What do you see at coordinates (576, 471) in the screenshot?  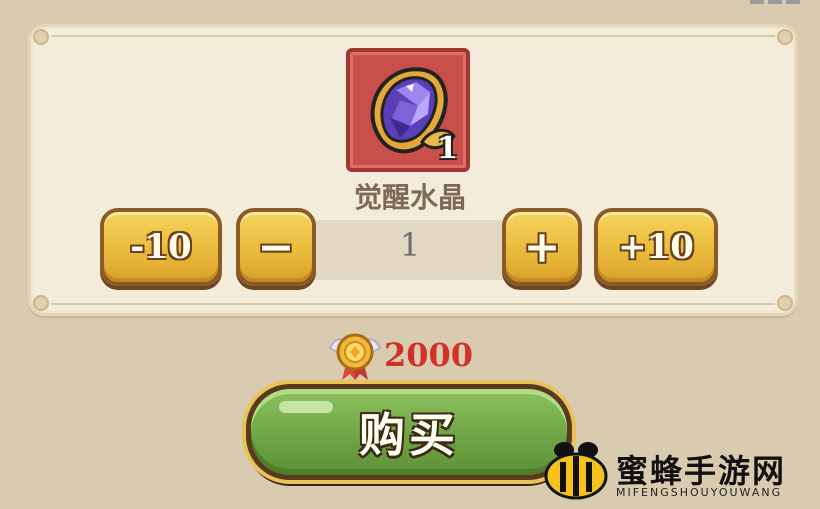 I see `bee-icon` at bounding box center [576, 471].